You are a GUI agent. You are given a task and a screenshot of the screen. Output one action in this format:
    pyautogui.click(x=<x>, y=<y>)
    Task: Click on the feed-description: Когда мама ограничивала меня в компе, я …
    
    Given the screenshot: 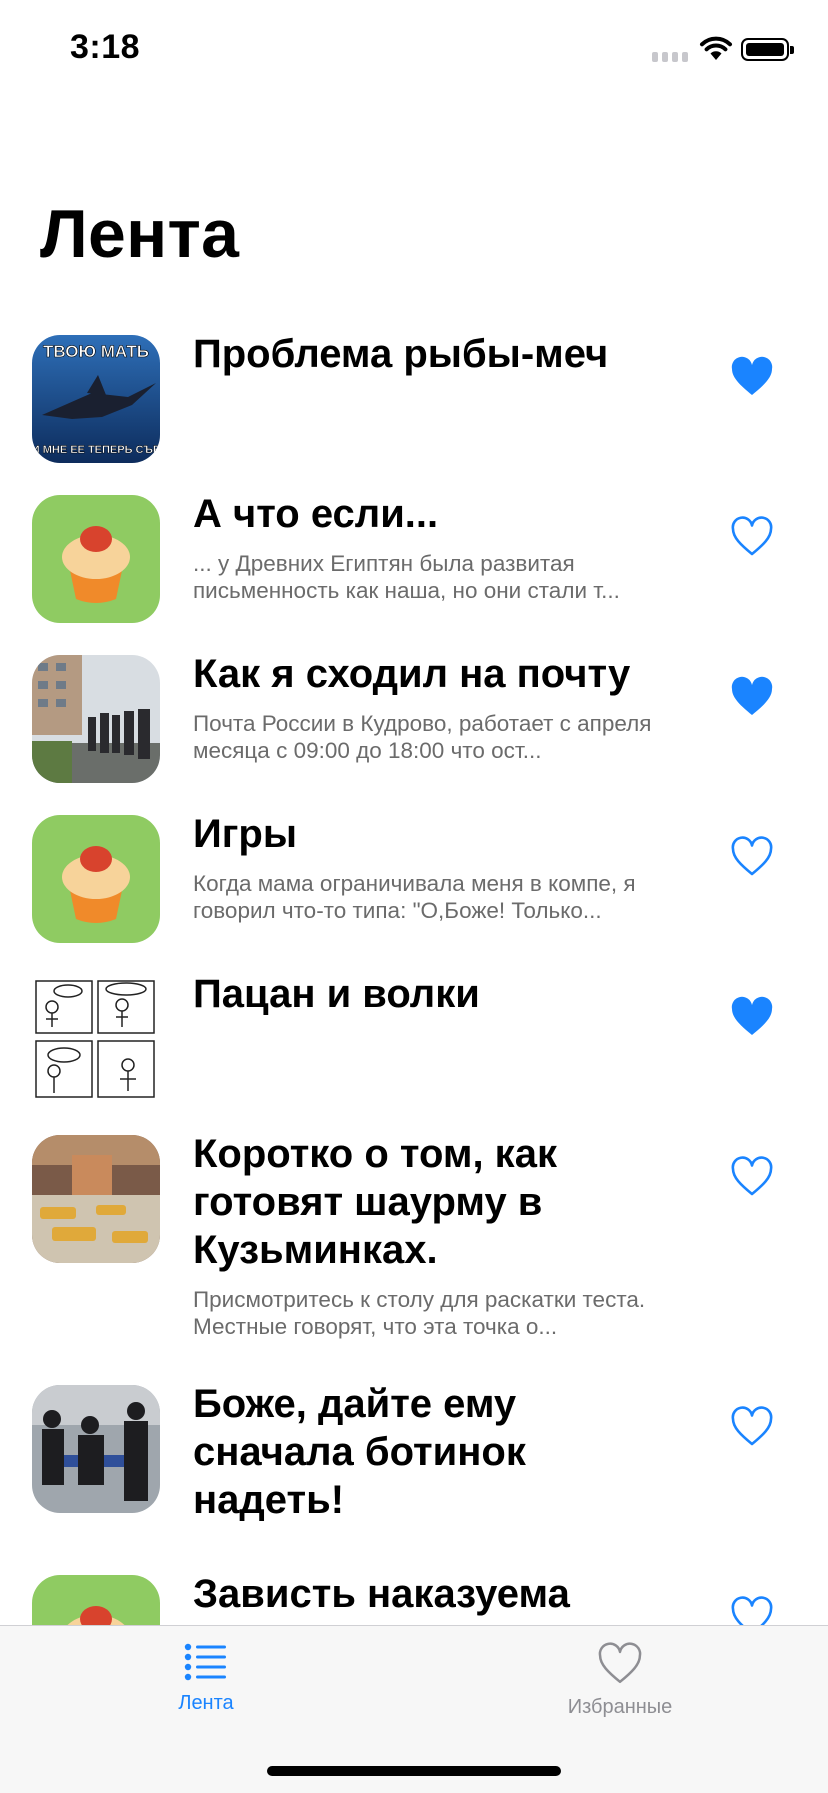 What is the action you would take?
    pyautogui.click(x=414, y=897)
    